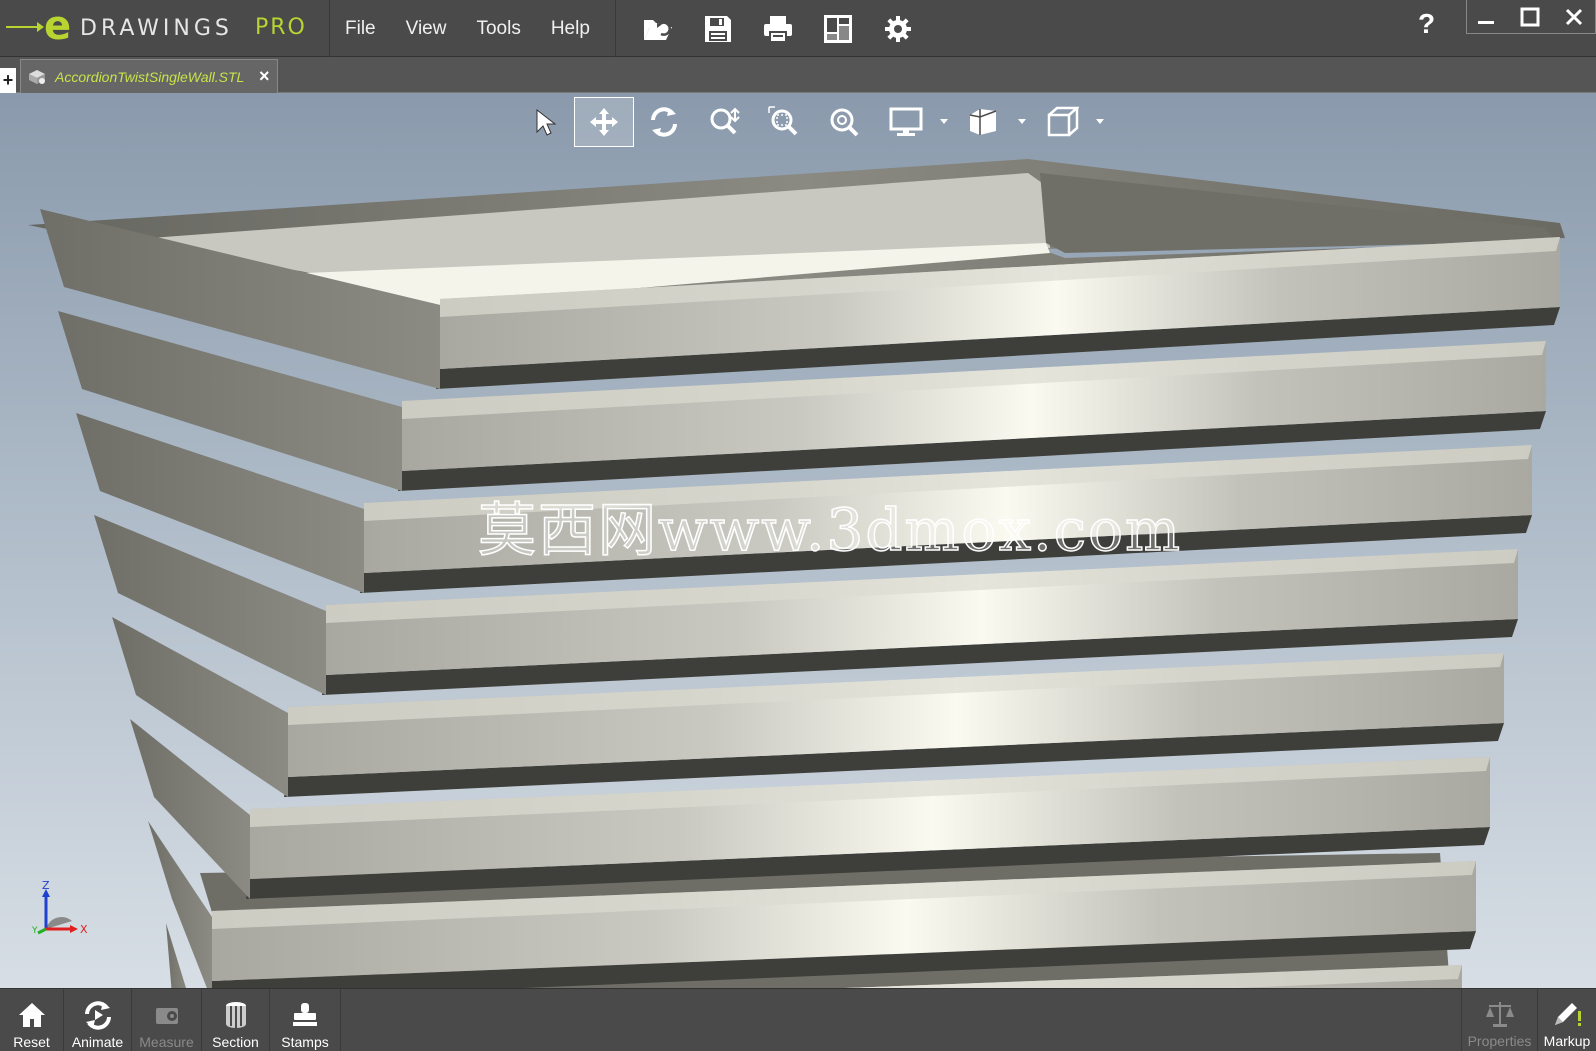 The width and height of the screenshot is (1596, 1051). What do you see at coordinates (97, 1015) in the screenshot?
I see `animate-icon` at bounding box center [97, 1015].